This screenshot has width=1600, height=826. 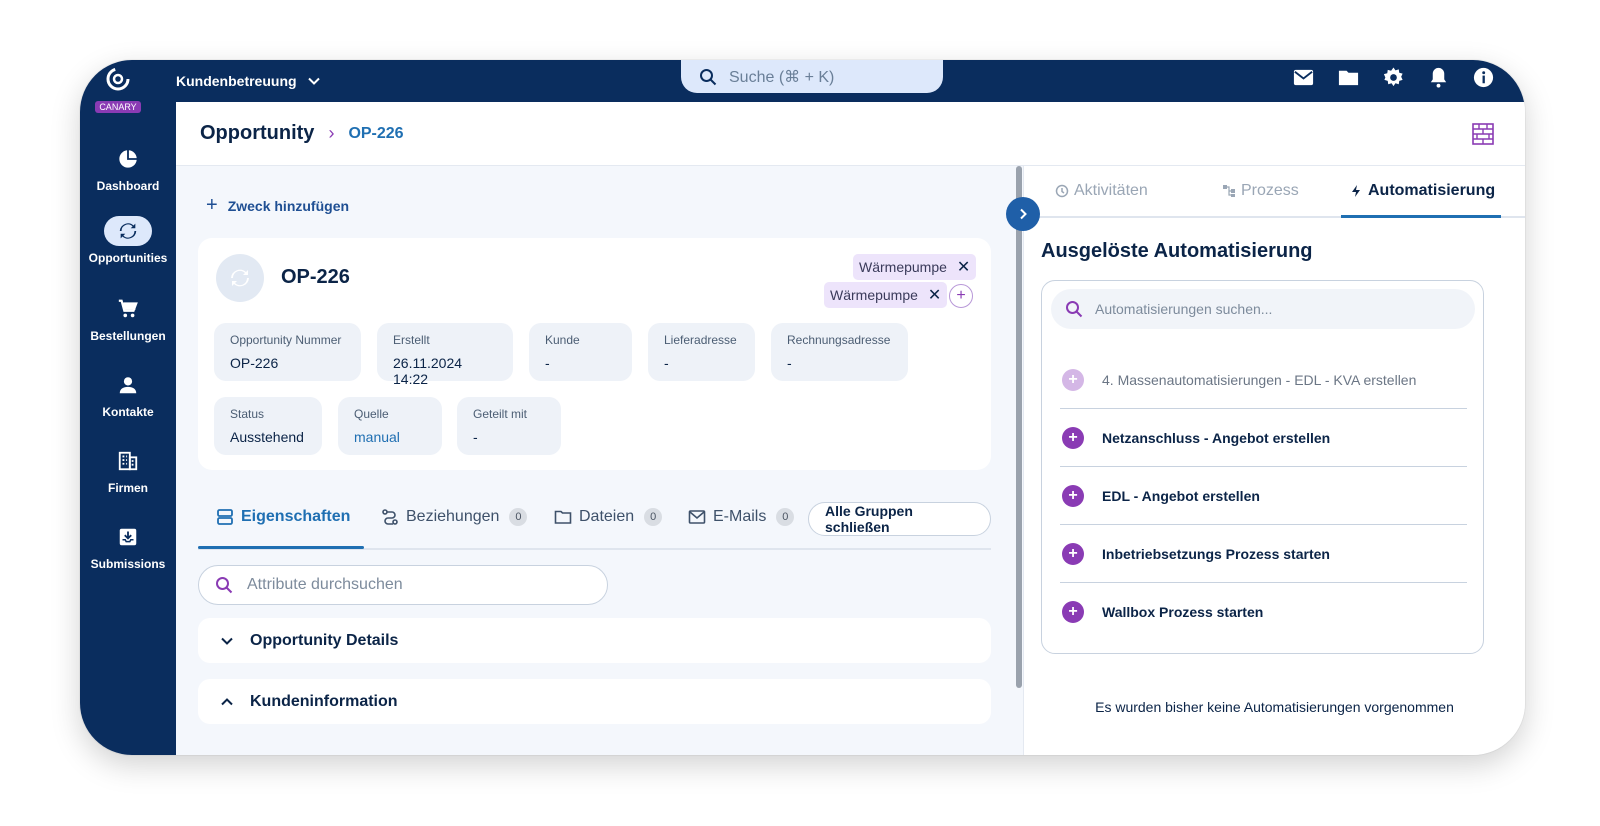 I want to click on bell-icon, so click(x=1438, y=77).